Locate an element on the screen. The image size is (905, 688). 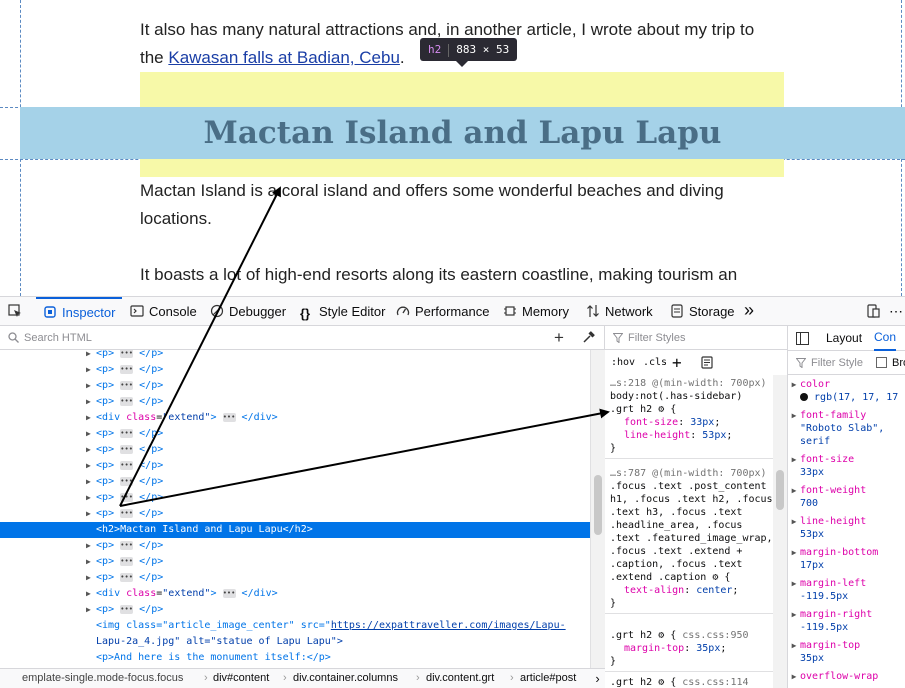
cls-toggle: .cls is located at coordinates (655, 362).